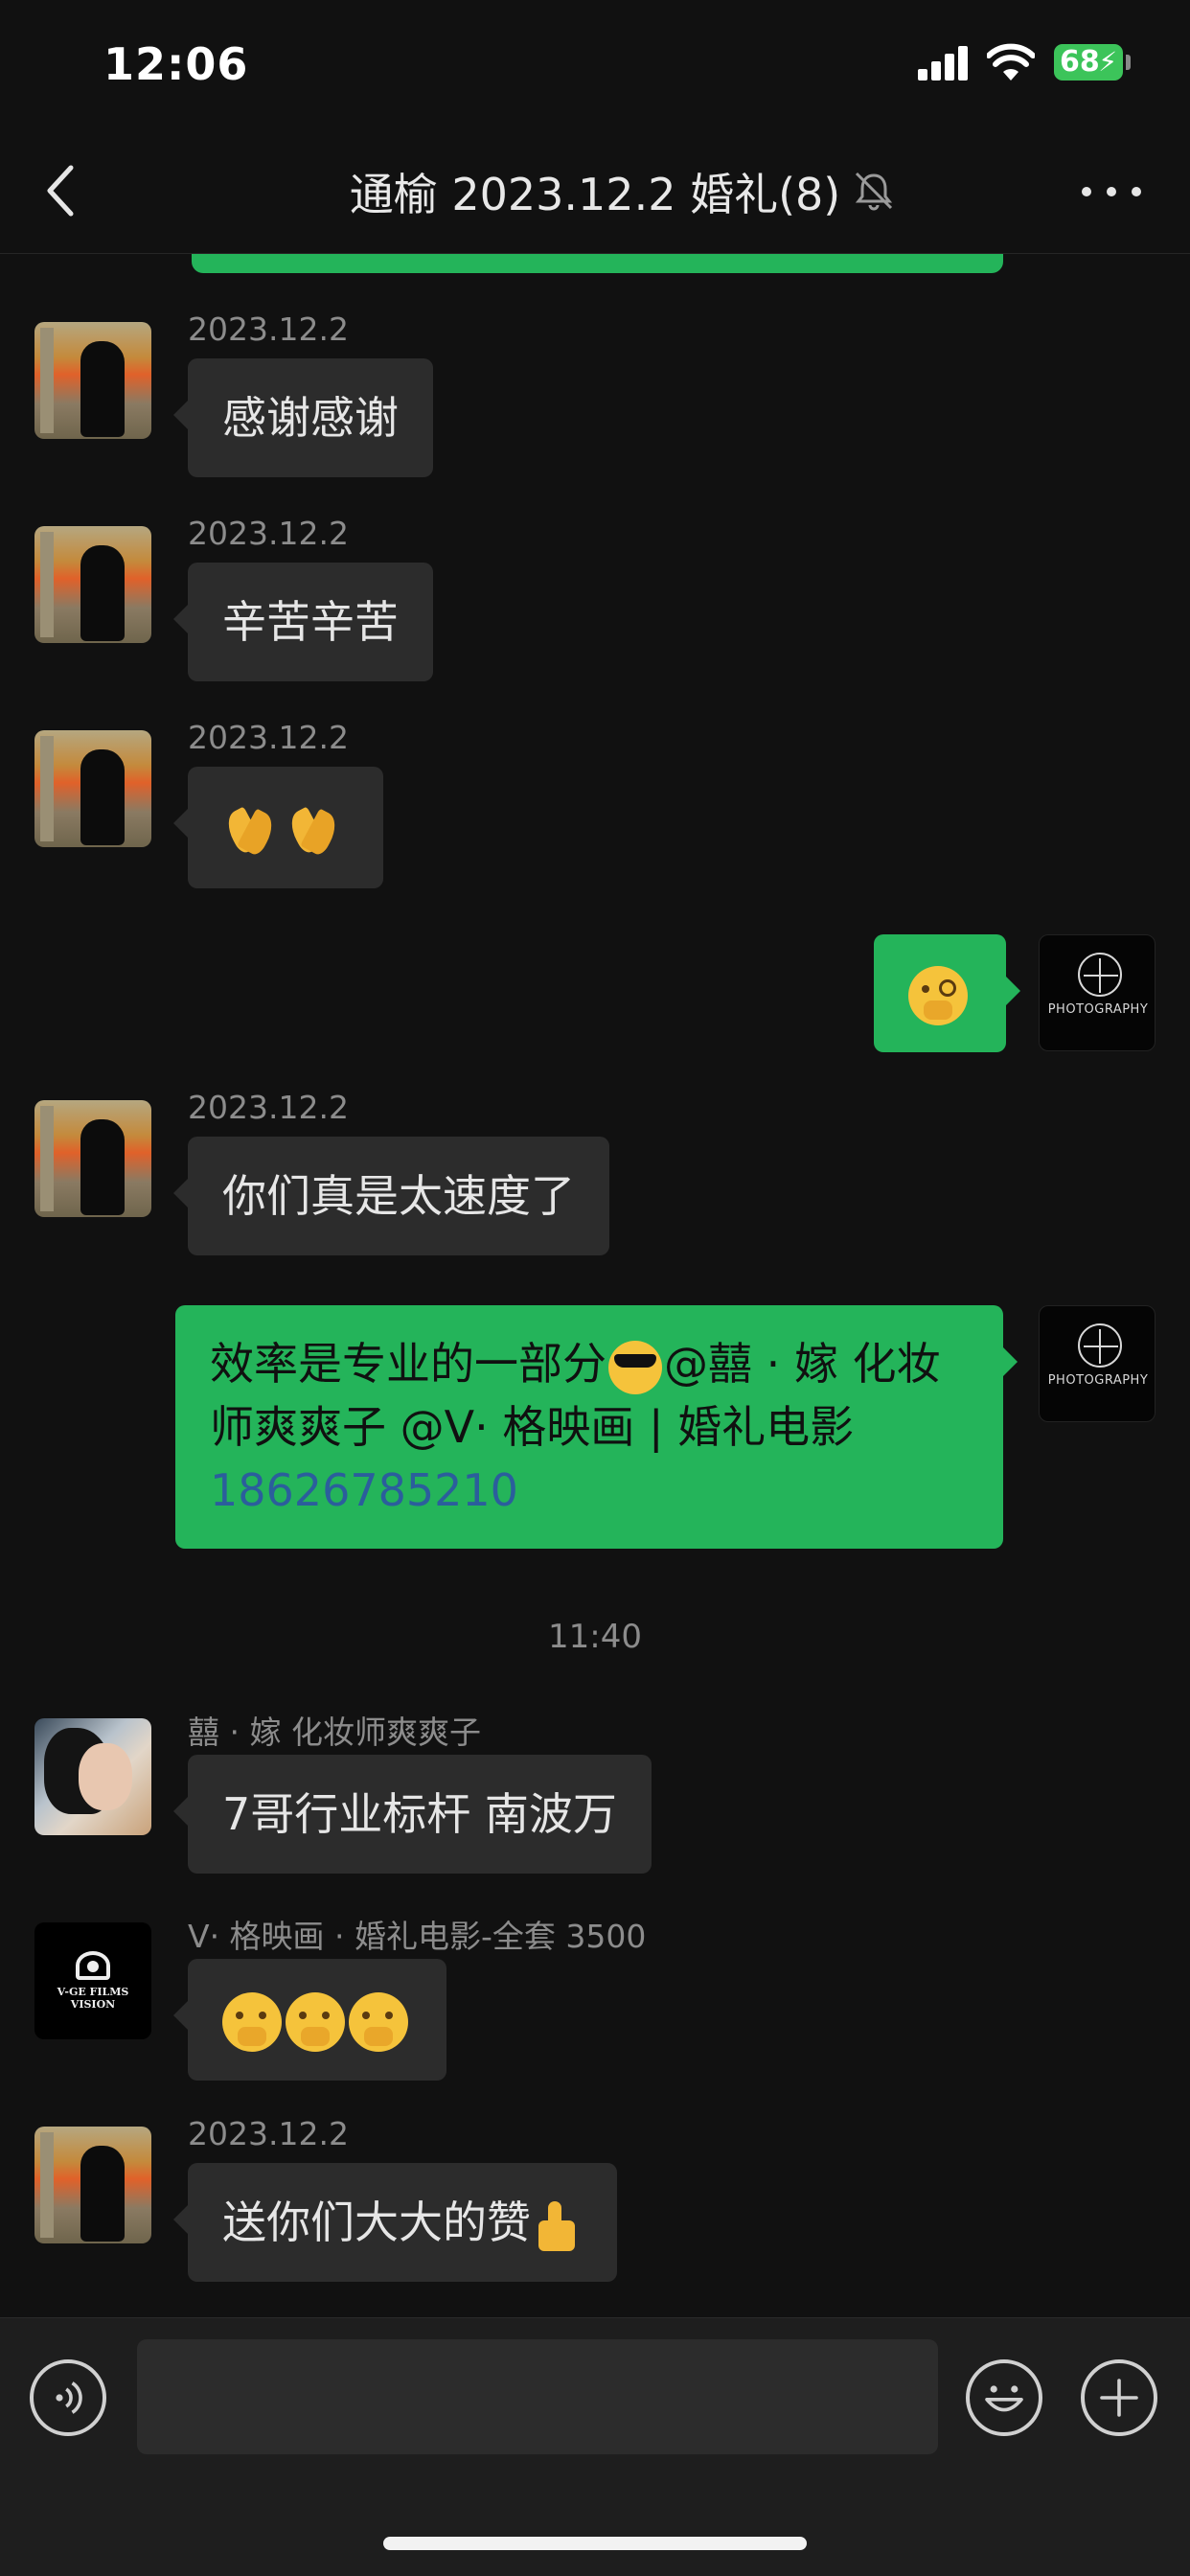 This screenshot has width=1190, height=2576. Describe the element at coordinates (944, 63) in the screenshot. I see `cellular-signal-icon` at that location.